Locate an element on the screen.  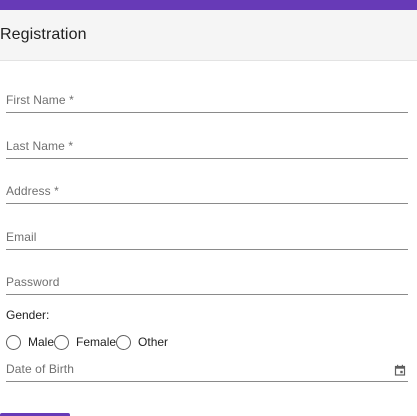
page-title: Registration is located at coordinates (43, 34).